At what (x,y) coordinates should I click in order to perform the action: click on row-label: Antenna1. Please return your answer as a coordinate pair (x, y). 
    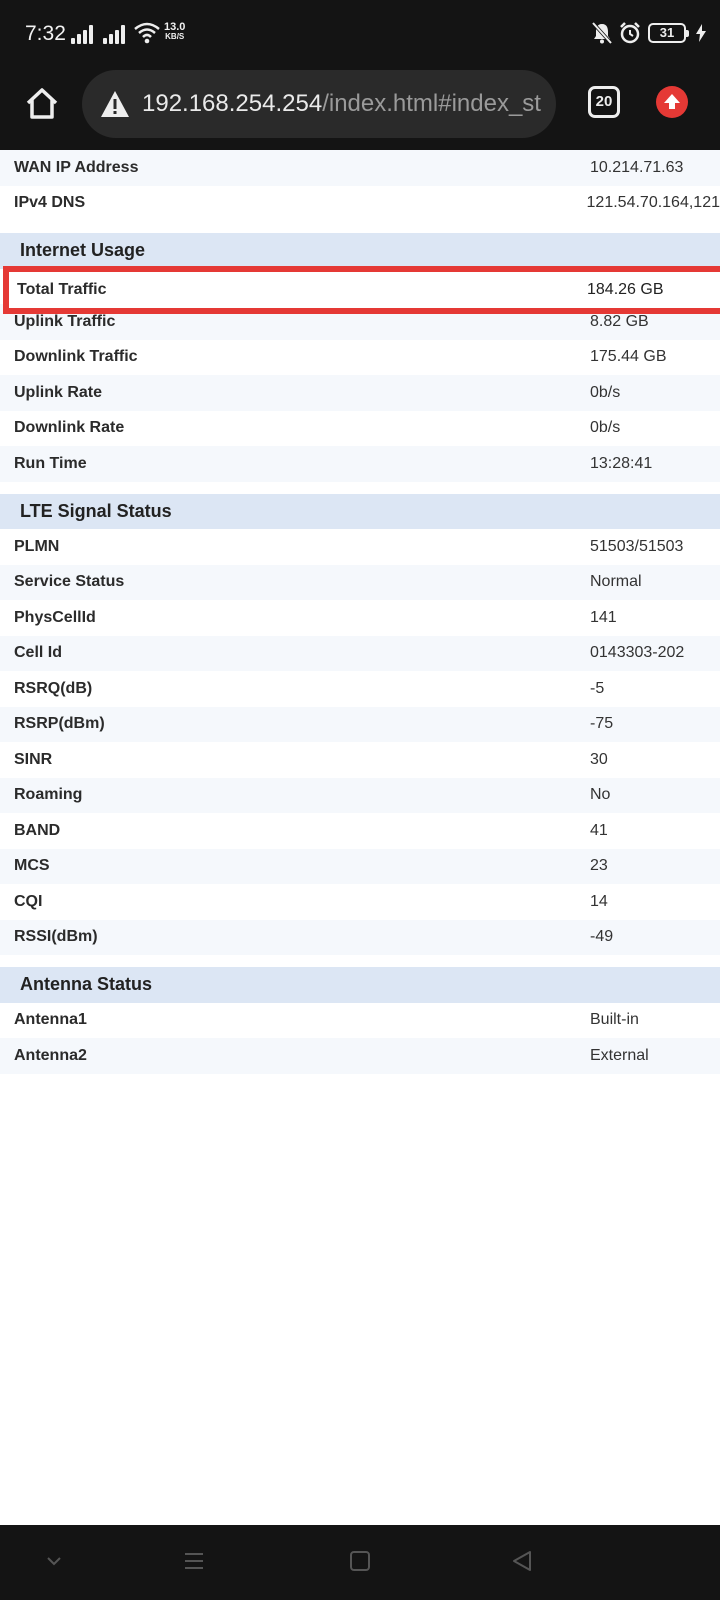
    Looking at the image, I should click on (50, 1020).